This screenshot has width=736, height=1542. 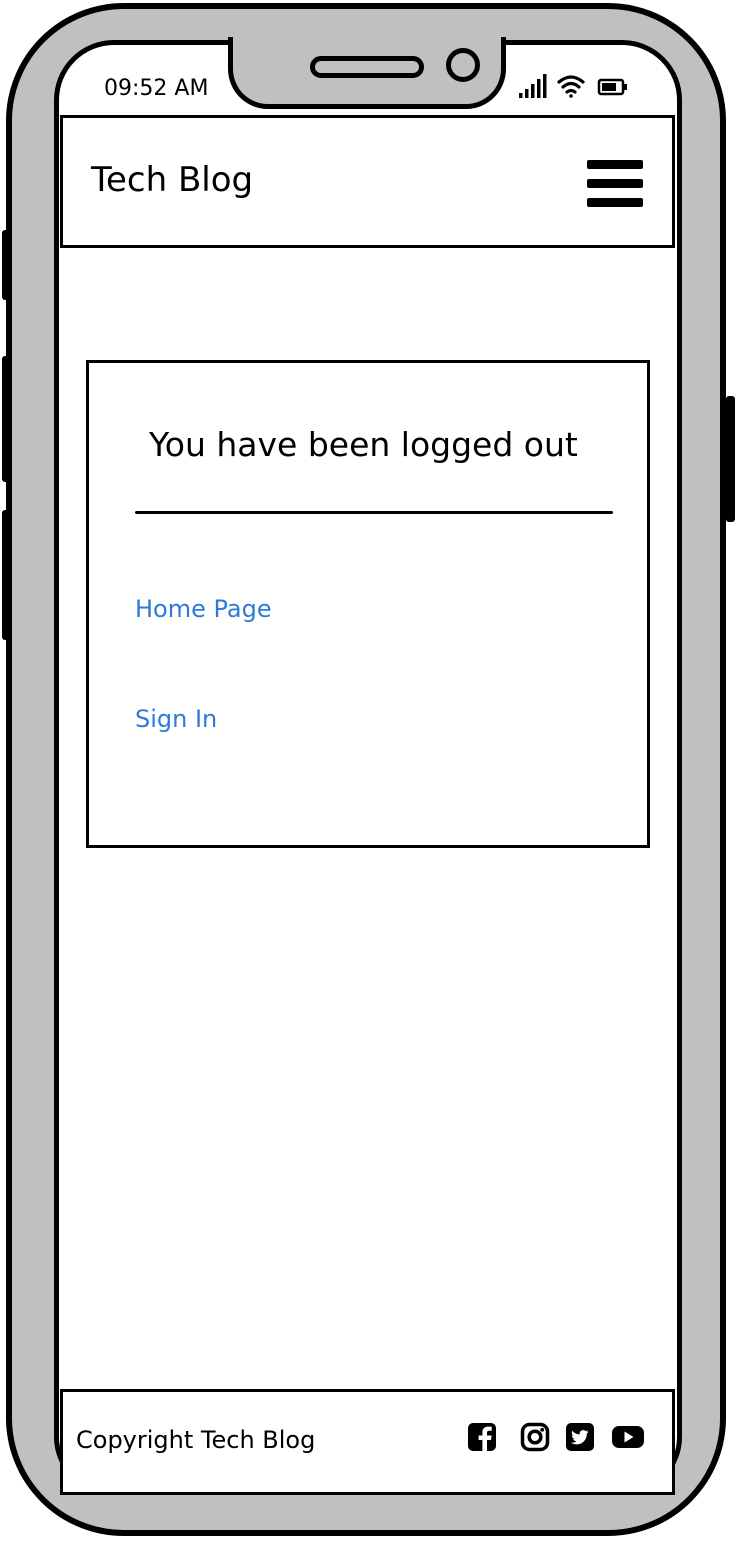 I want to click on hamburger-menu-icon, so click(x=615, y=184).